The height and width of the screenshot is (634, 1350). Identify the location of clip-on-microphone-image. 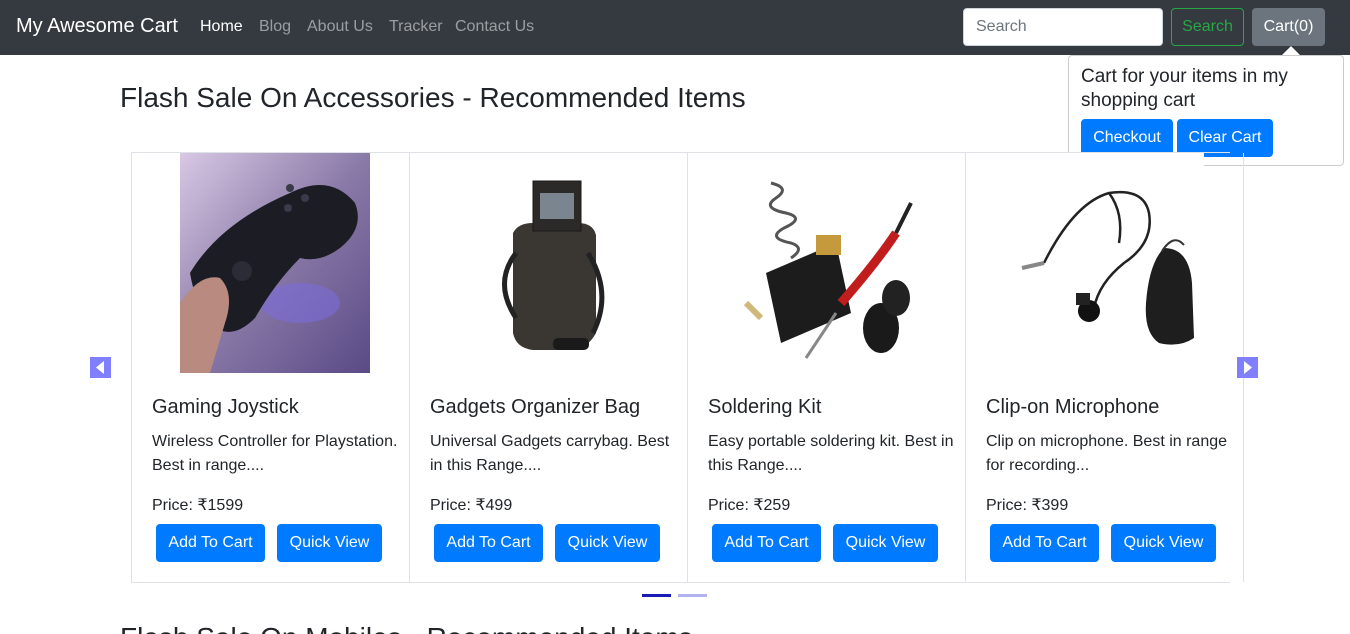
(1109, 263).